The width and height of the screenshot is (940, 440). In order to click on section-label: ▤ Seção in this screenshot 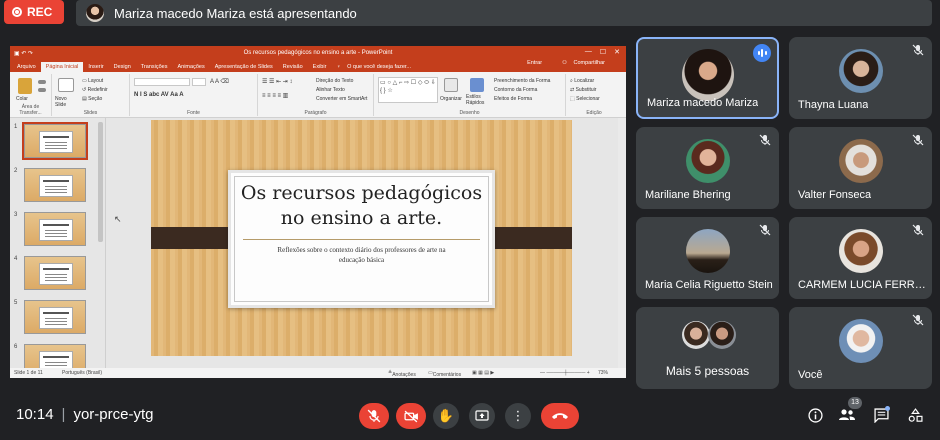, I will do `click(92, 99)`.